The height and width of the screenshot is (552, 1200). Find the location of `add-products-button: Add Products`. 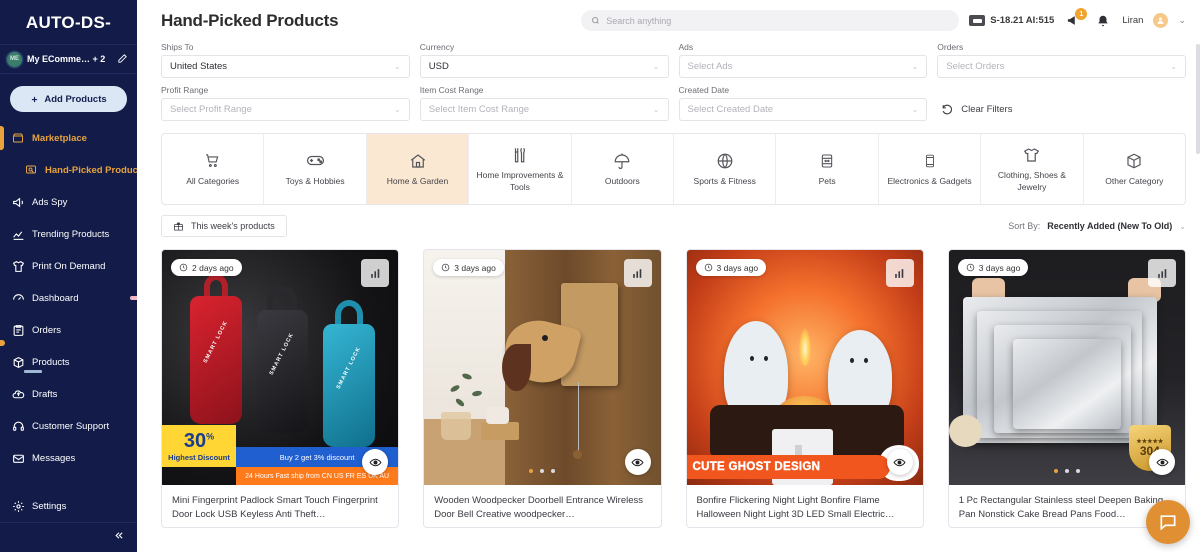

add-products-button: Add Products is located at coordinates (68, 99).